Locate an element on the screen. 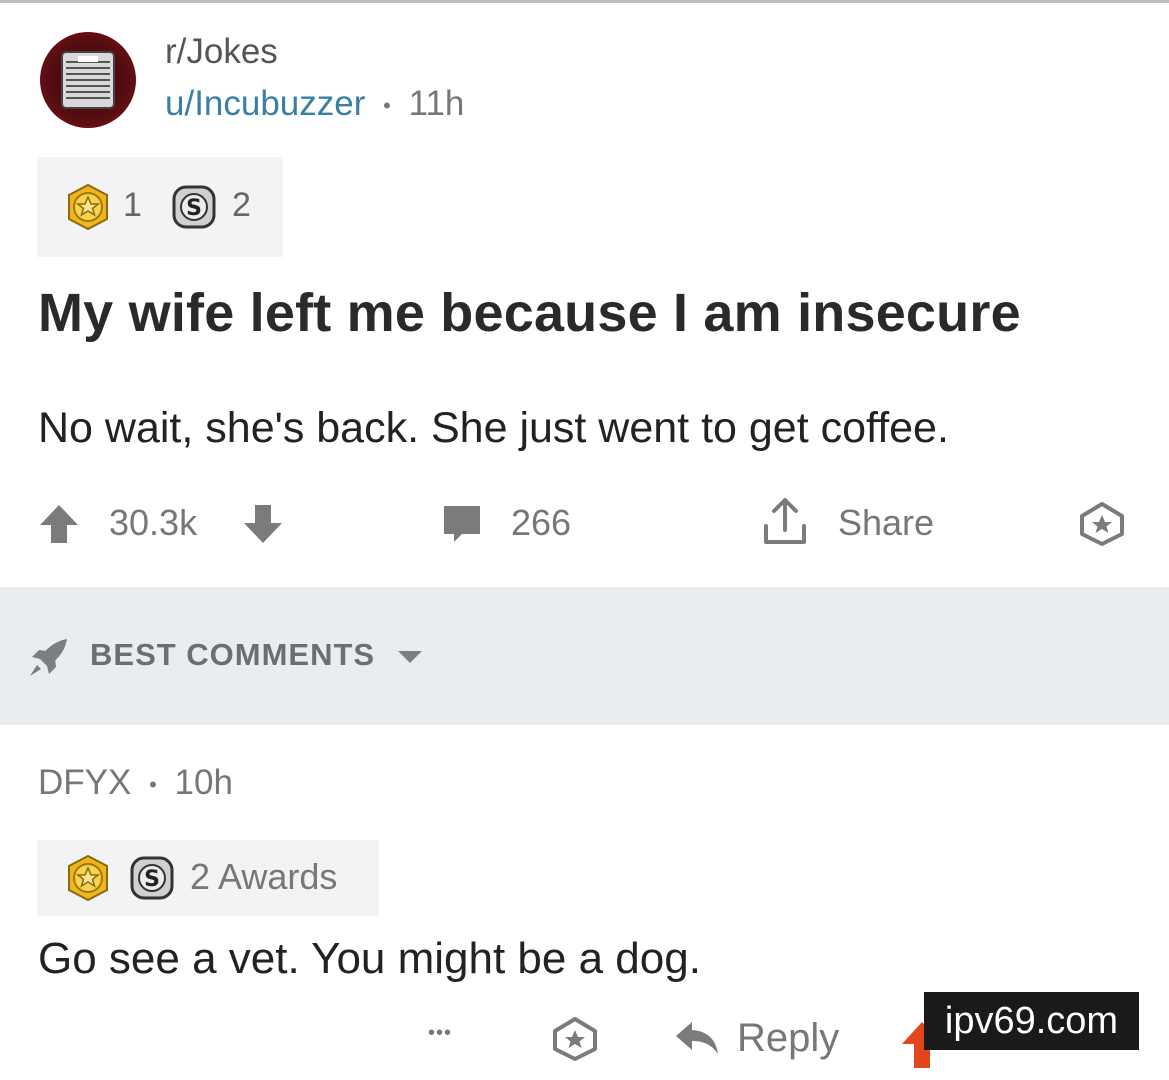  share-icon is located at coordinates (785, 524).